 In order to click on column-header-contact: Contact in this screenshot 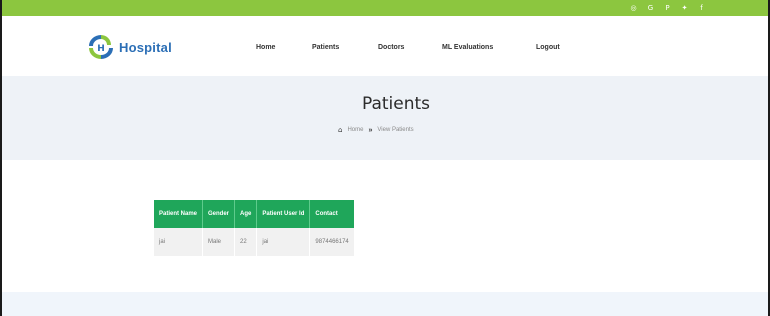, I will do `click(331, 214)`.